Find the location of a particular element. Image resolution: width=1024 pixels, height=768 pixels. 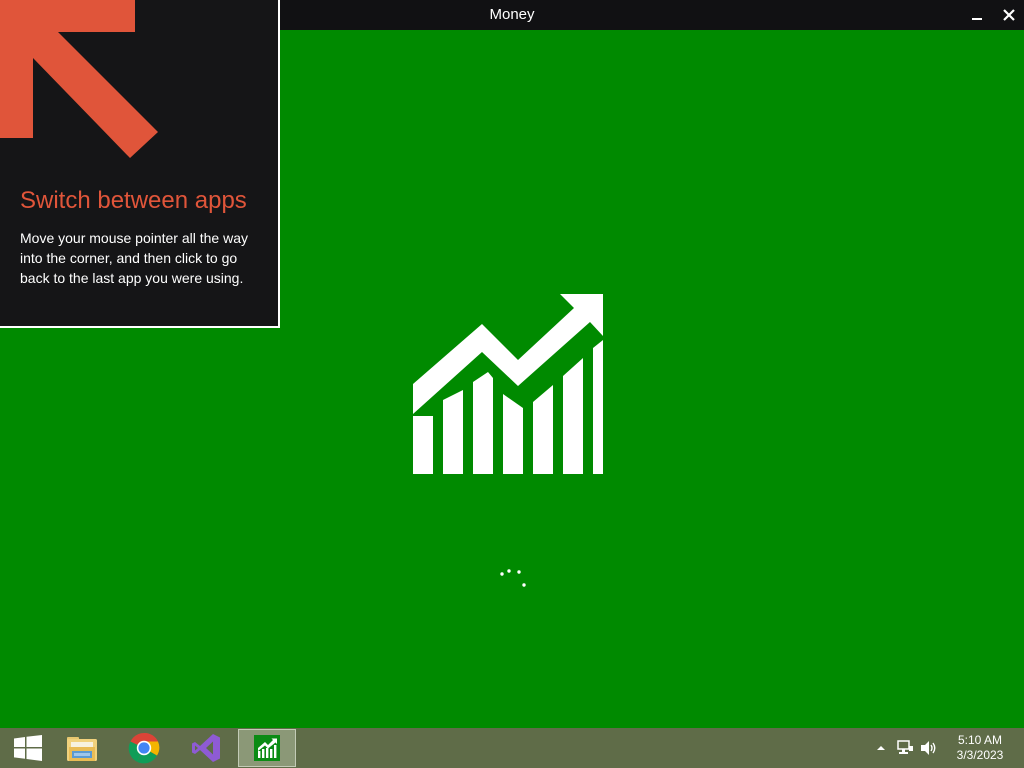

taskbar-visual-studio is located at coordinates (206, 748).